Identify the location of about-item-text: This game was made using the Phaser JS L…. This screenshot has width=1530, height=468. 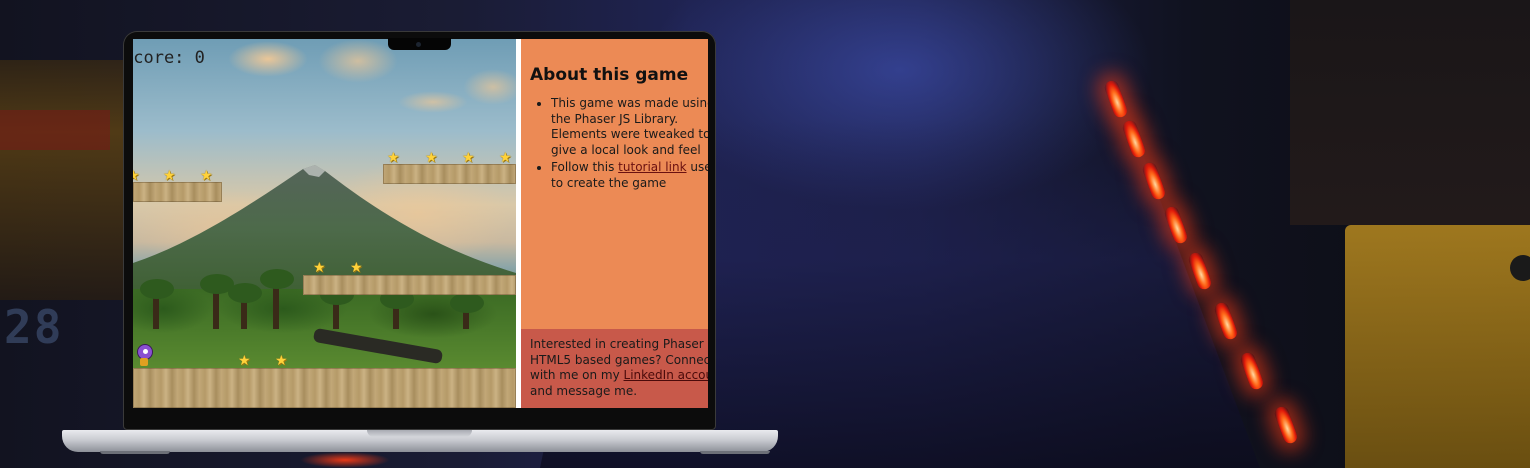
(629, 126).